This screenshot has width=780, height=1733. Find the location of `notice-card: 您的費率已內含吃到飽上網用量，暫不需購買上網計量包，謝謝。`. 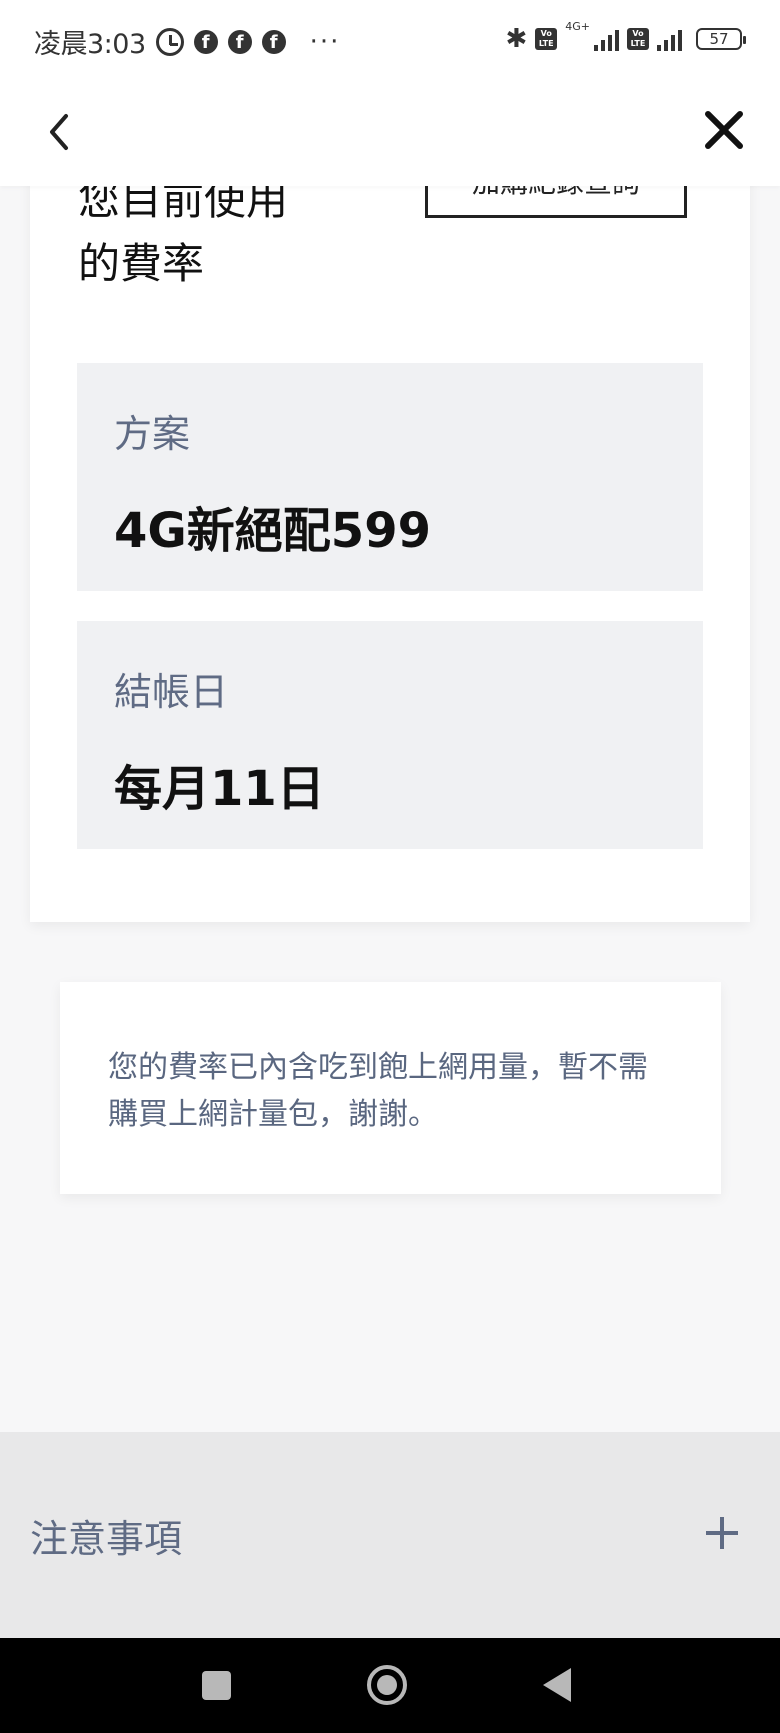

notice-card: 您的費率已內含吃到飽上網用量，暫不需購買上網計量包，謝謝。 is located at coordinates (390, 1088).